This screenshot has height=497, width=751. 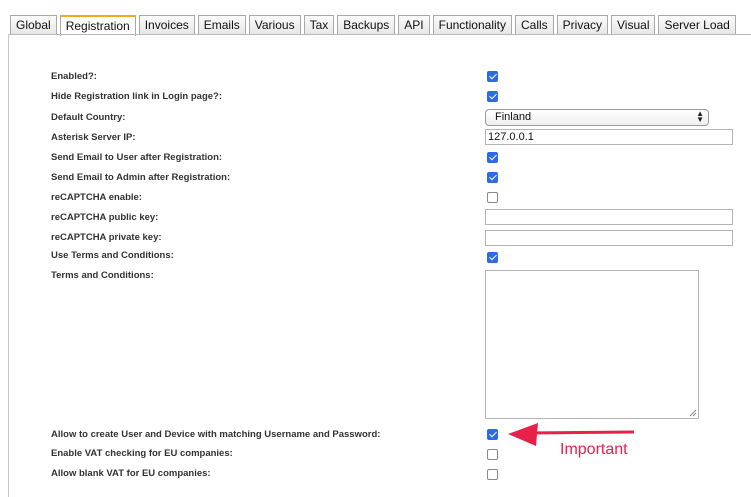 I want to click on tab-tax: Tax, so click(x=319, y=24).